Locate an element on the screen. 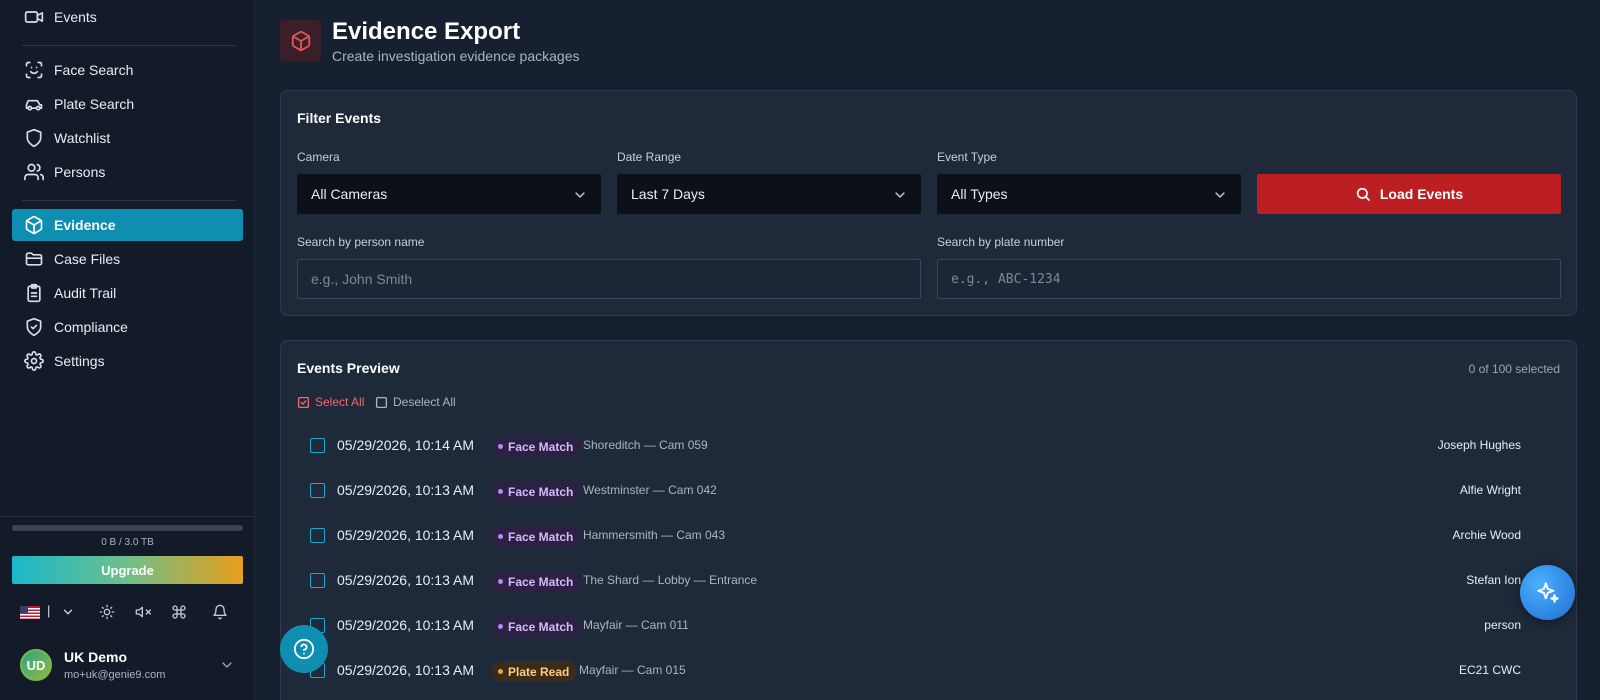 This screenshot has height=700, width=1600. page-subtitle: Create investigation evidence packages is located at coordinates (456, 56).